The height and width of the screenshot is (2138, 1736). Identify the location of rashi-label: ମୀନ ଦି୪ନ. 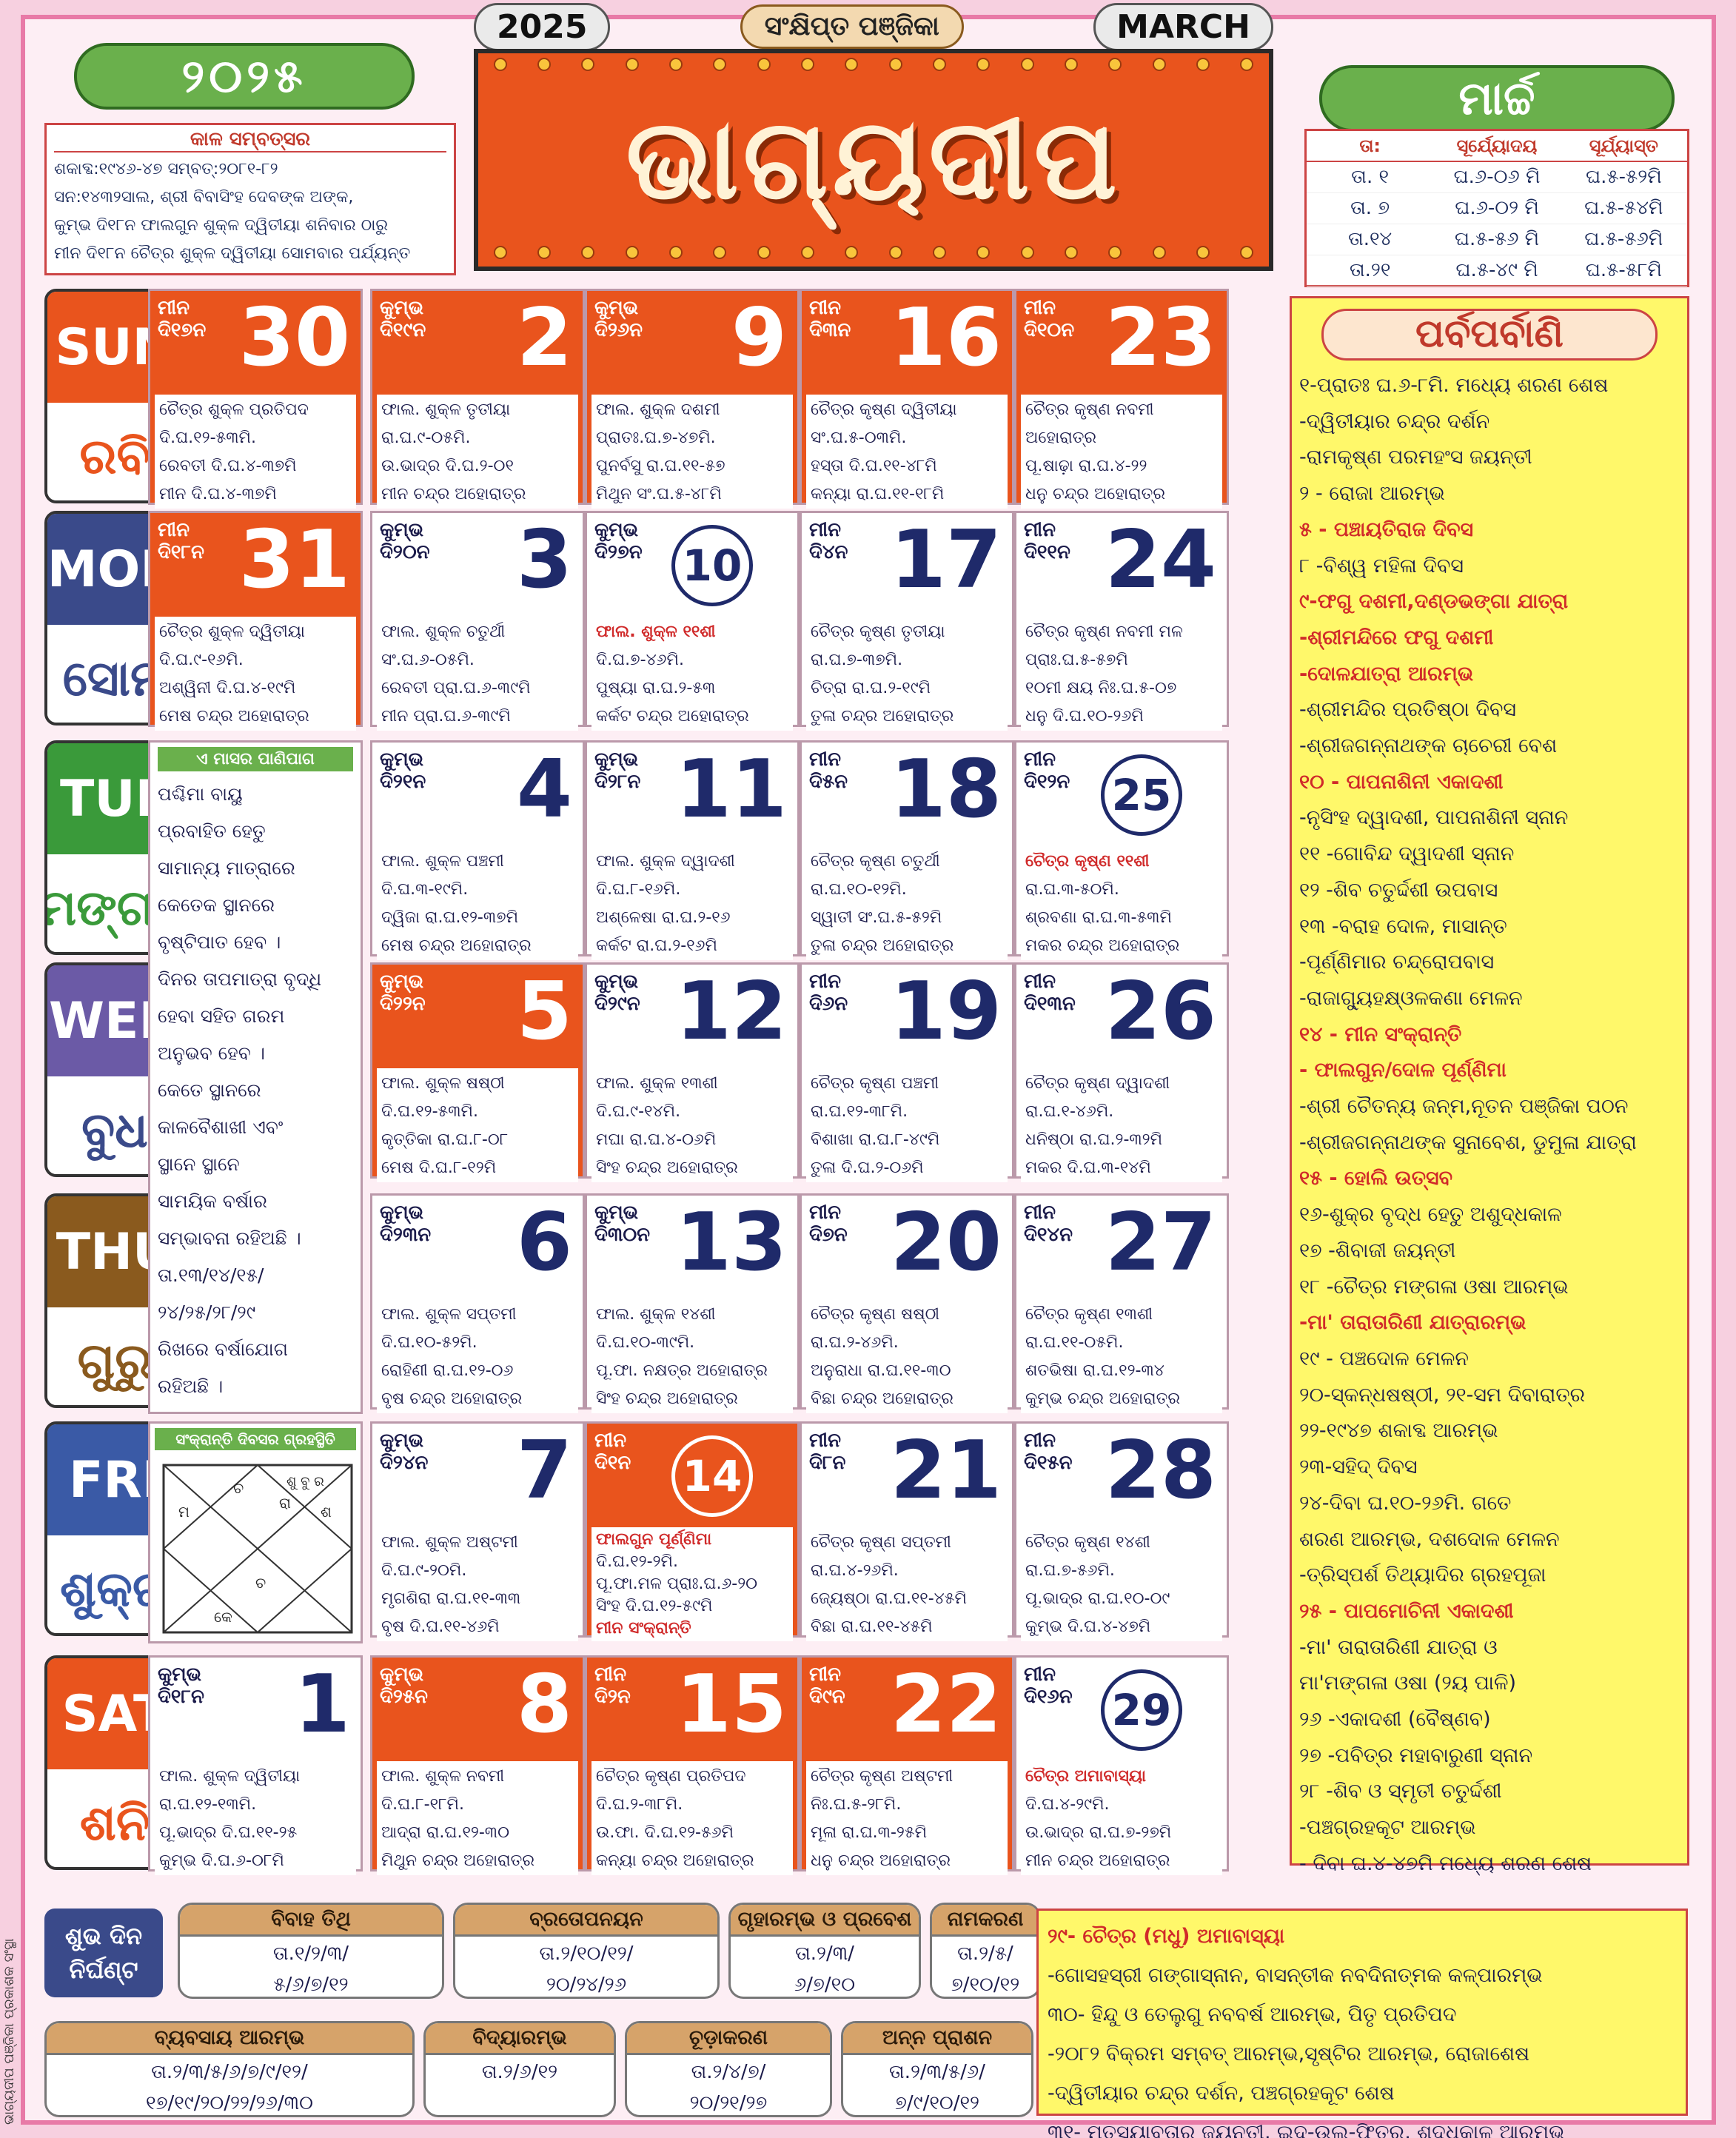
(828, 541).